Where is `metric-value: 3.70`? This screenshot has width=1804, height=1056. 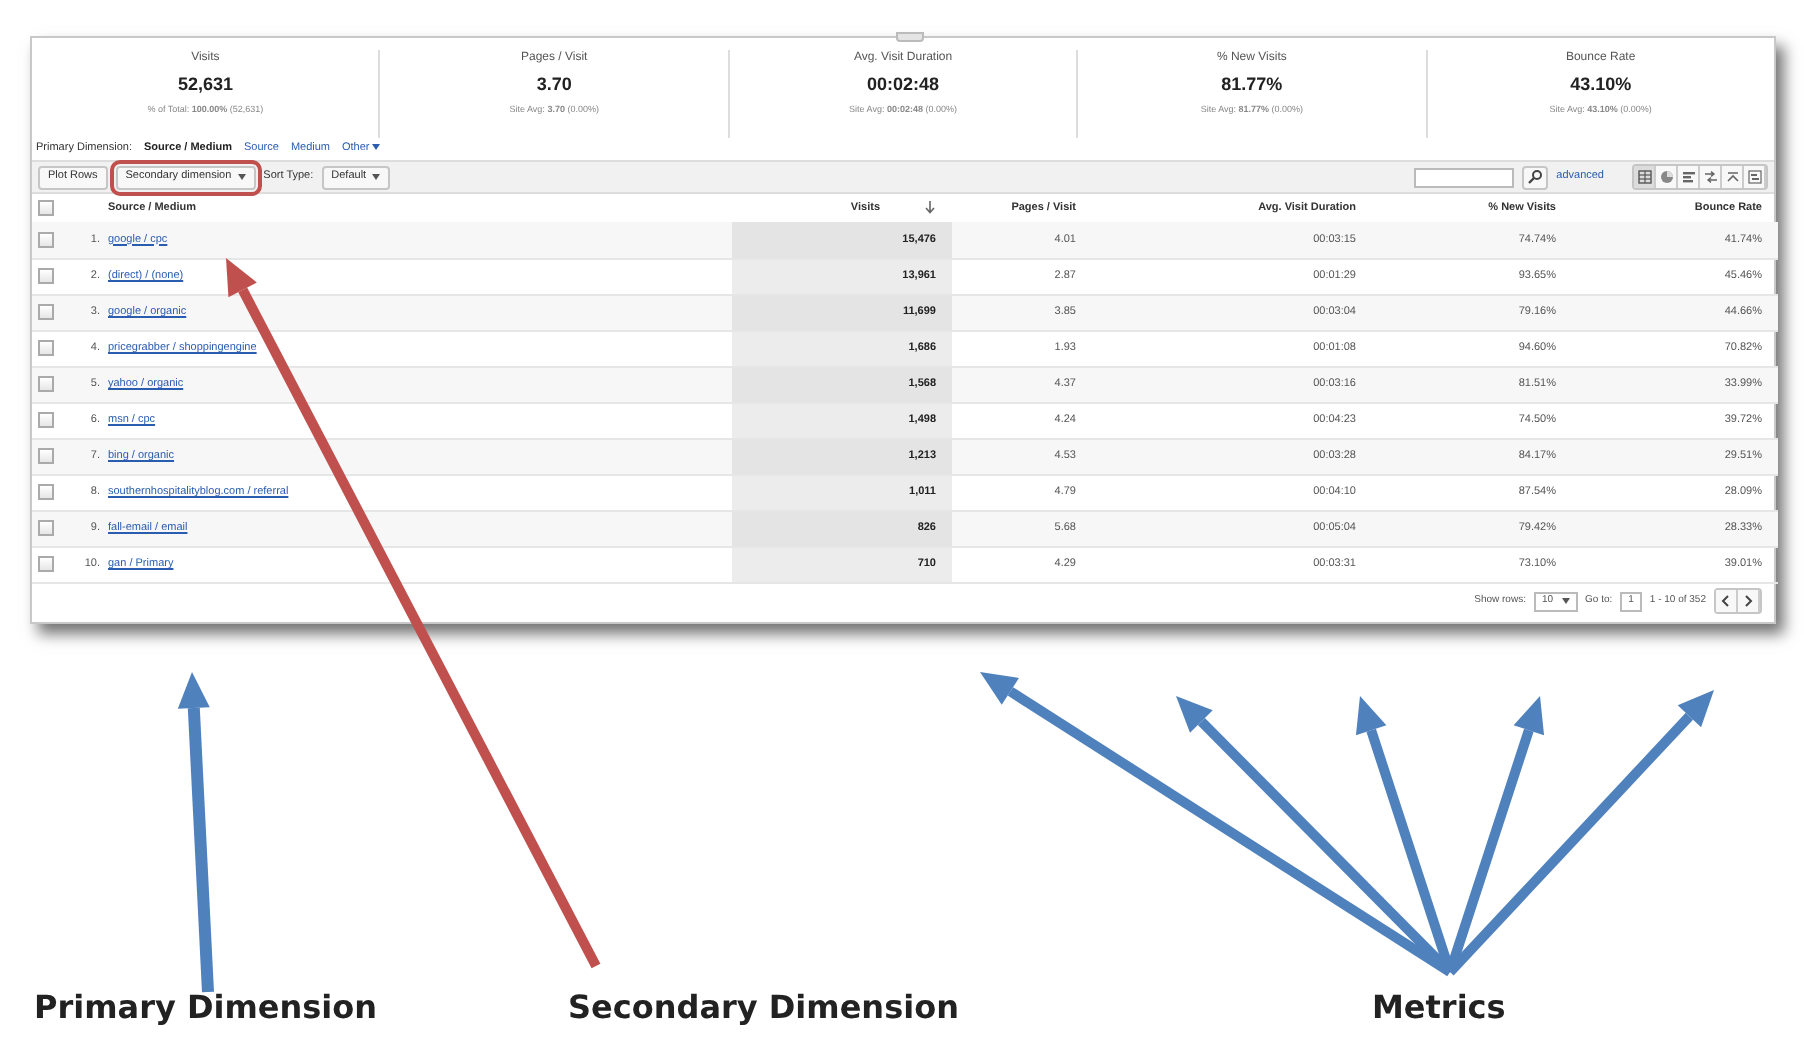 metric-value: 3.70 is located at coordinates (554, 85).